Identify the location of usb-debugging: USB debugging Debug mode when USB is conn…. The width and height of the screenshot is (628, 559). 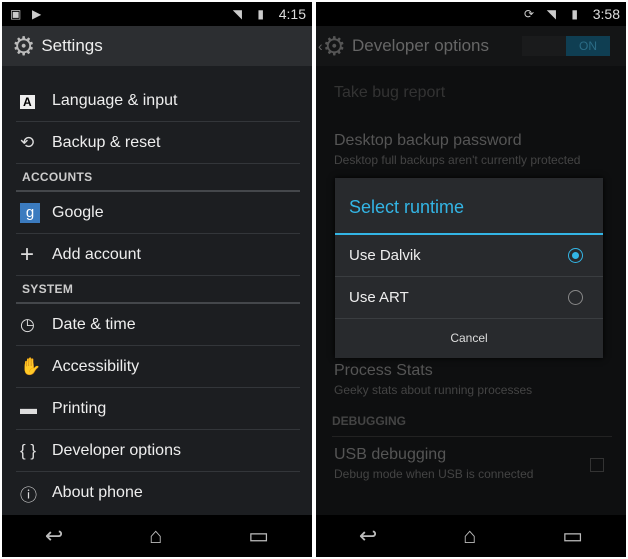
(473, 463).